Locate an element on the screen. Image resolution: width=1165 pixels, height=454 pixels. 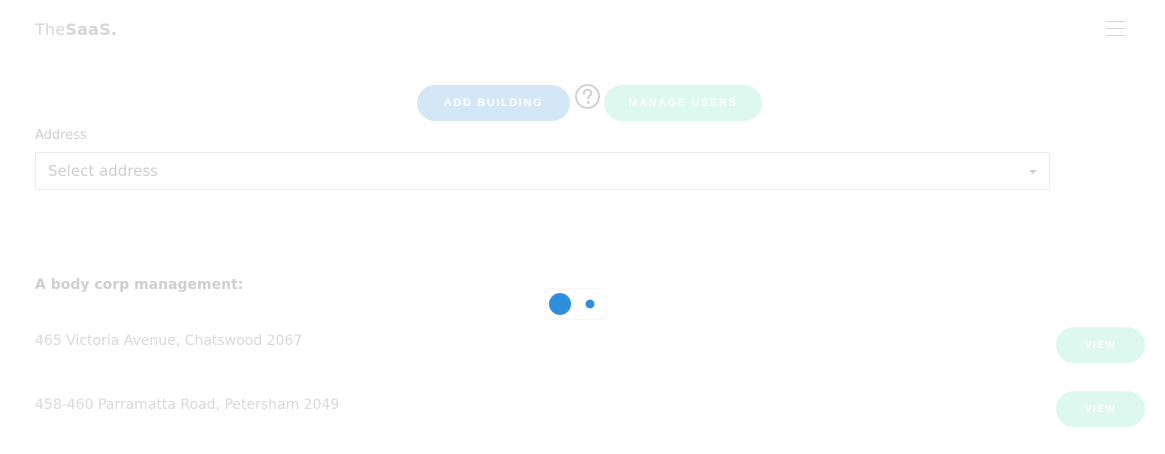
address-select: Select address is located at coordinates (542, 171).